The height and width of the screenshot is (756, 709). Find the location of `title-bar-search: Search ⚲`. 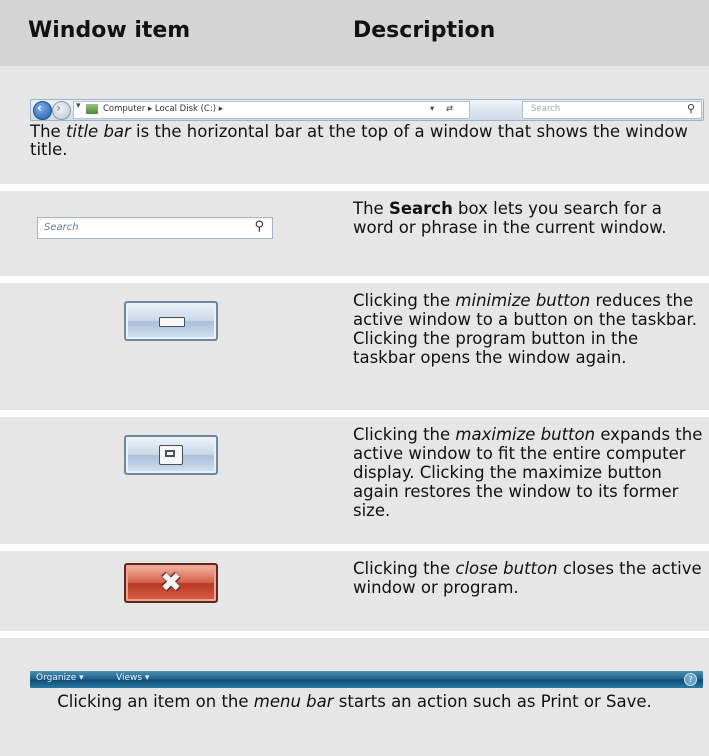

title-bar-search: Search ⚲ is located at coordinates (612, 110).